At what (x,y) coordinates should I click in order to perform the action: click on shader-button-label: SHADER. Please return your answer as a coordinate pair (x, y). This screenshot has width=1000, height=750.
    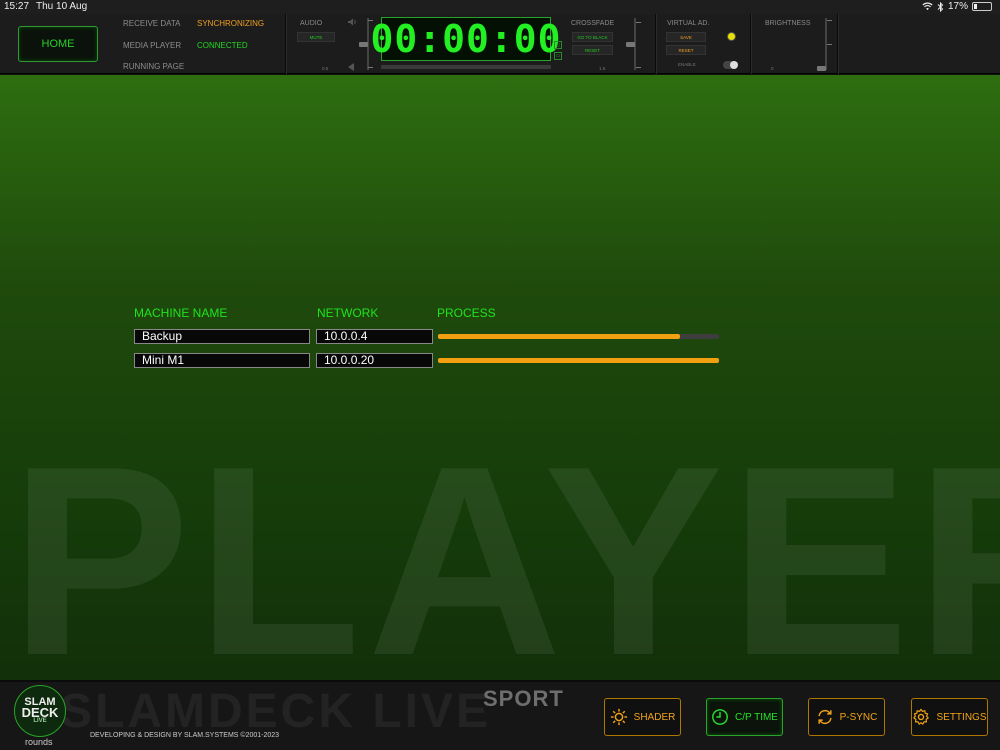
    Looking at the image, I should click on (654, 717).